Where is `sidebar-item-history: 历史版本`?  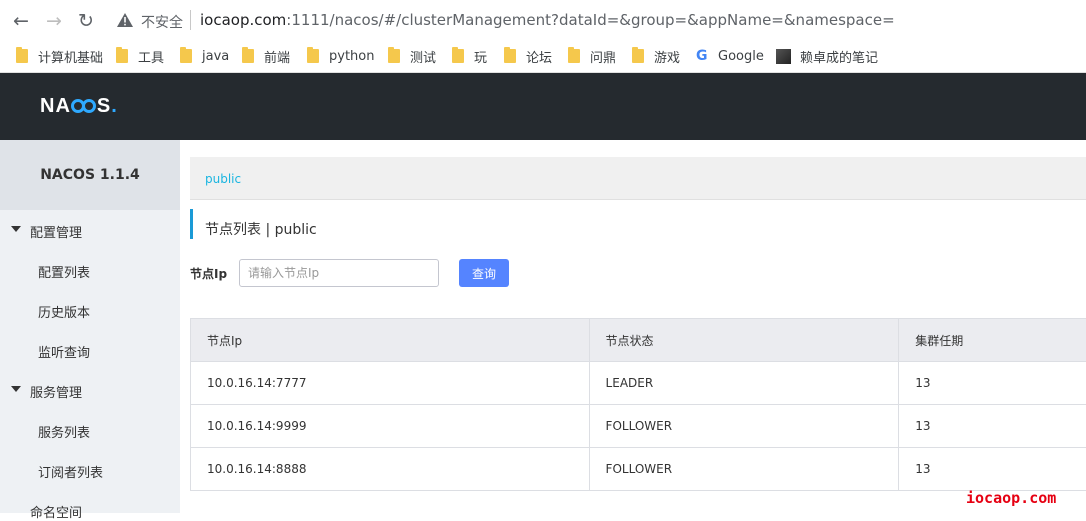 sidebar-item-history: 历史版本 is located at coordinates (64, 311).